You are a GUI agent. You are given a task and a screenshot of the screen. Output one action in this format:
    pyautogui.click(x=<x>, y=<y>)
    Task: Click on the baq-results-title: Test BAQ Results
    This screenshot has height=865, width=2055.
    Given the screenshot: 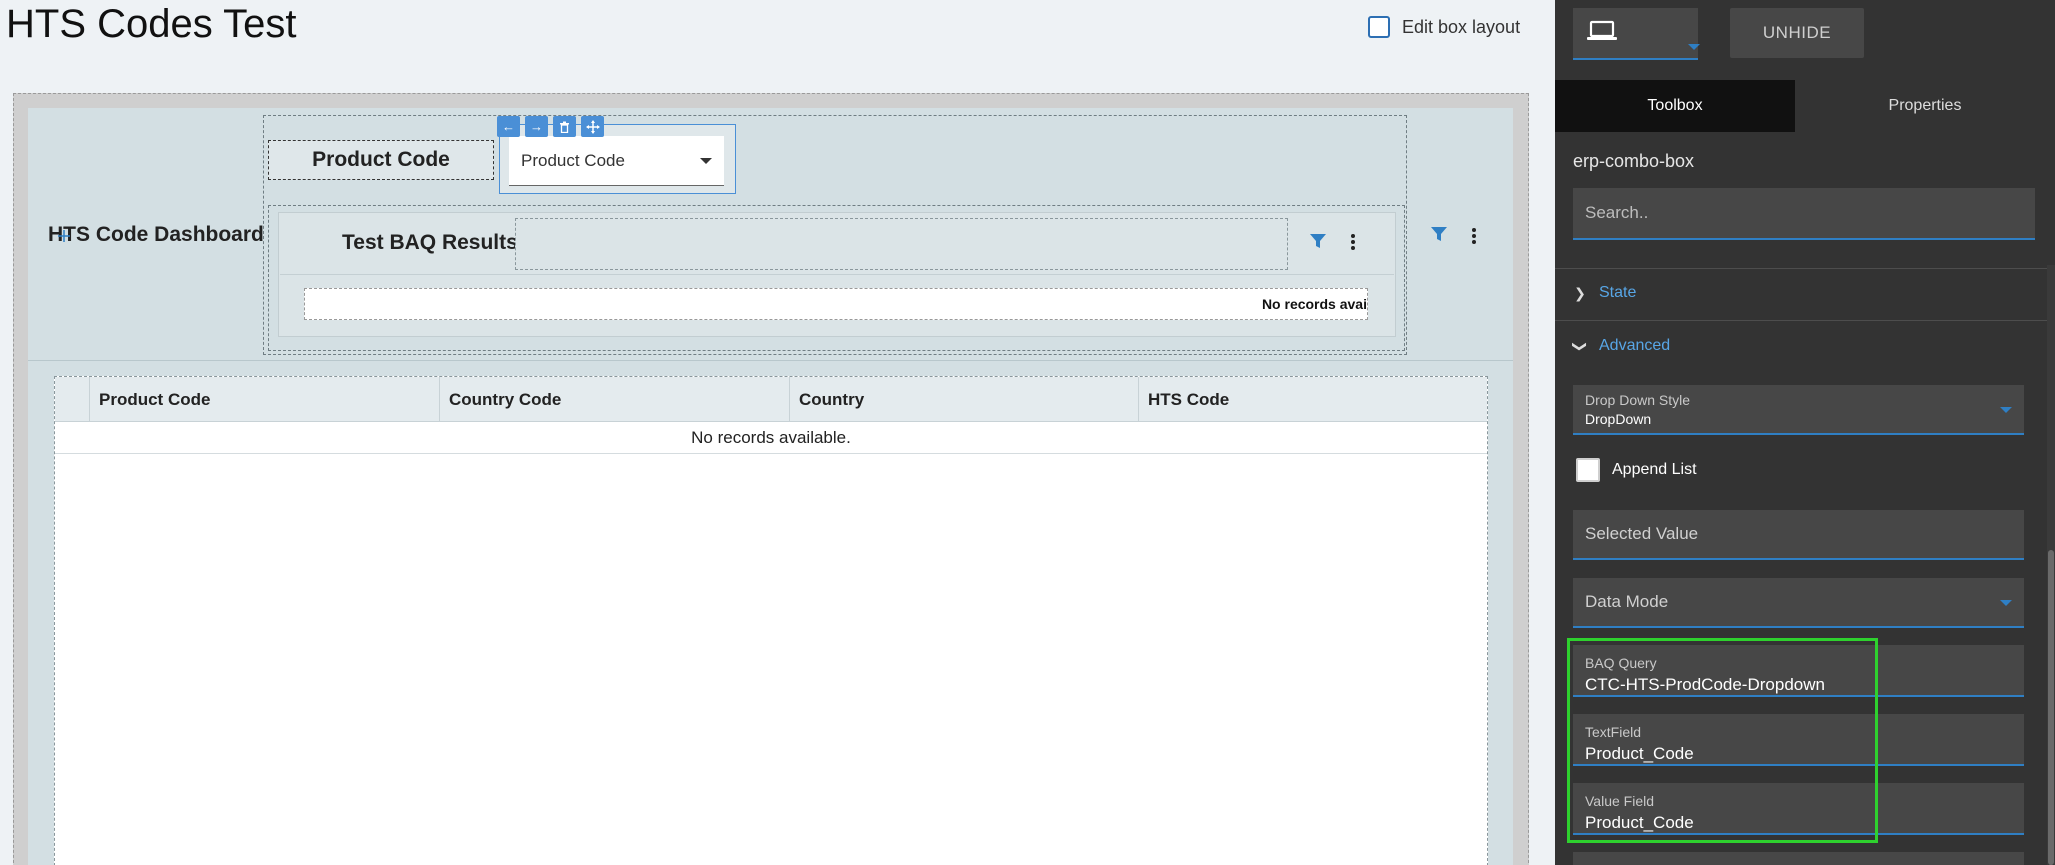 What is the action you would take?
    pyautogui.click(x=430, y=242)
    